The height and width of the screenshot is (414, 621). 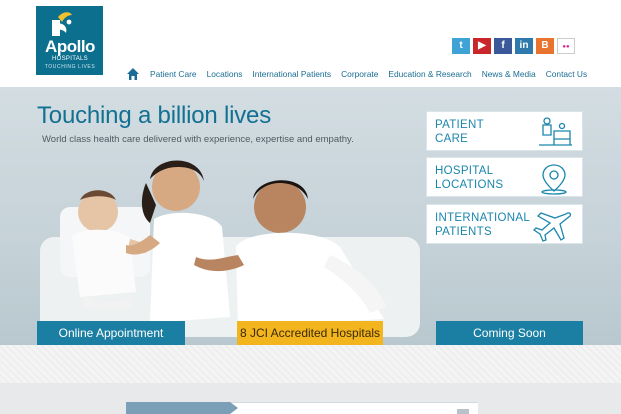 I want to click on nav-education-research: Education & Research, so click(x=429, y=74).